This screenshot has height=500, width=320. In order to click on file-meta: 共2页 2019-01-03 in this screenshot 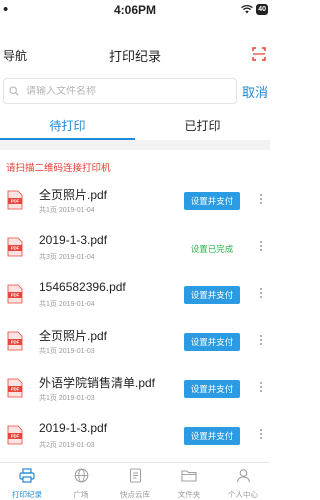, I will do `click(67, 445)`.